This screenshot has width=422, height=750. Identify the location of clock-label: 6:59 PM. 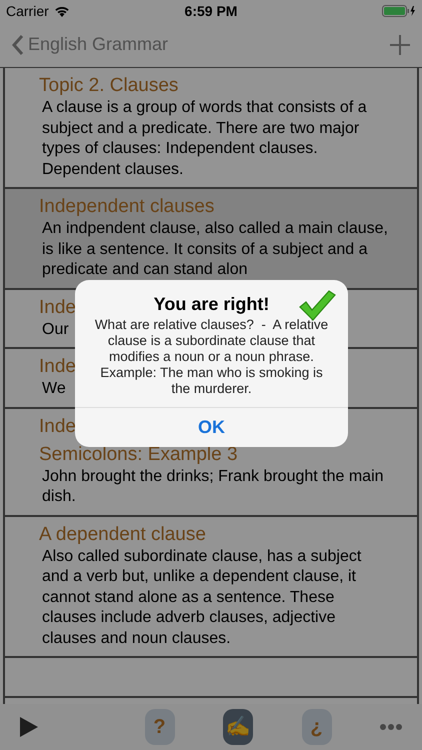
(211, 11).